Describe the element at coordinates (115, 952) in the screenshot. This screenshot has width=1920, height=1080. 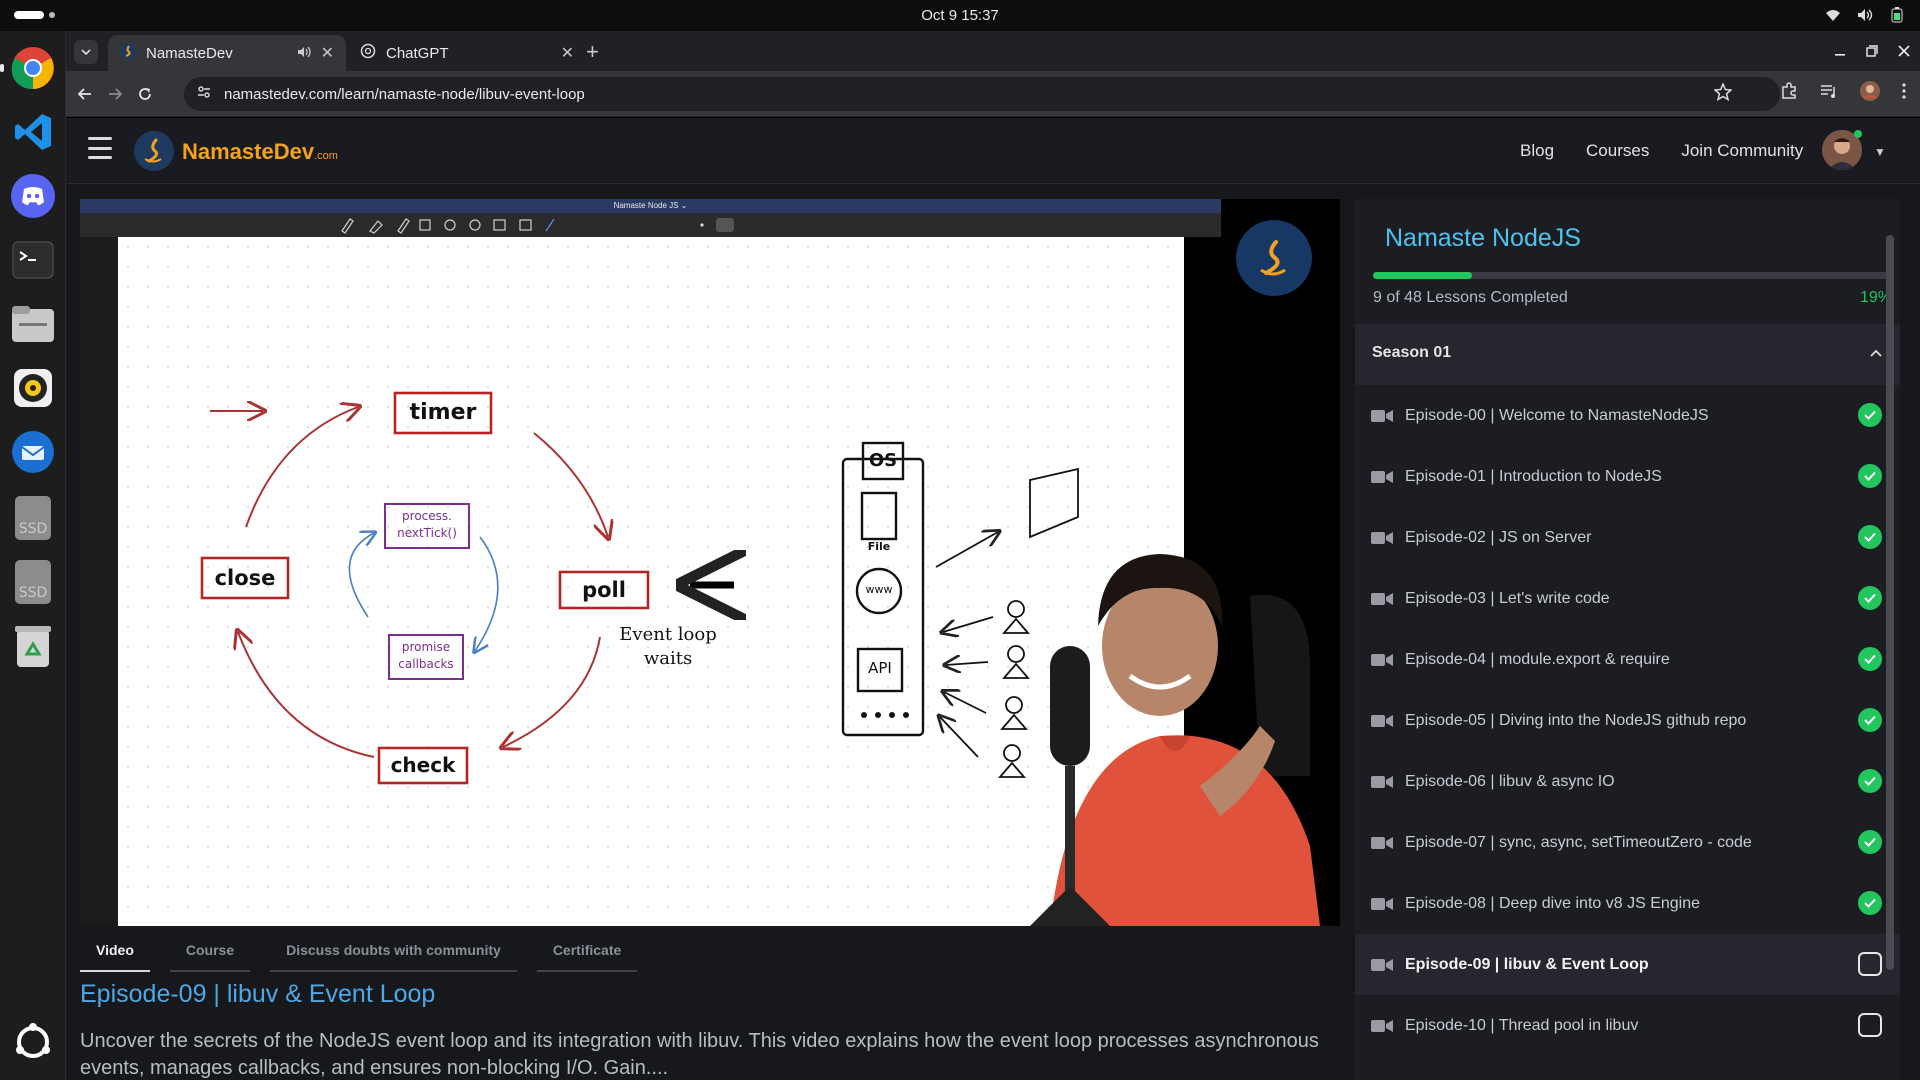
I see `tab-video: Video` at that location.